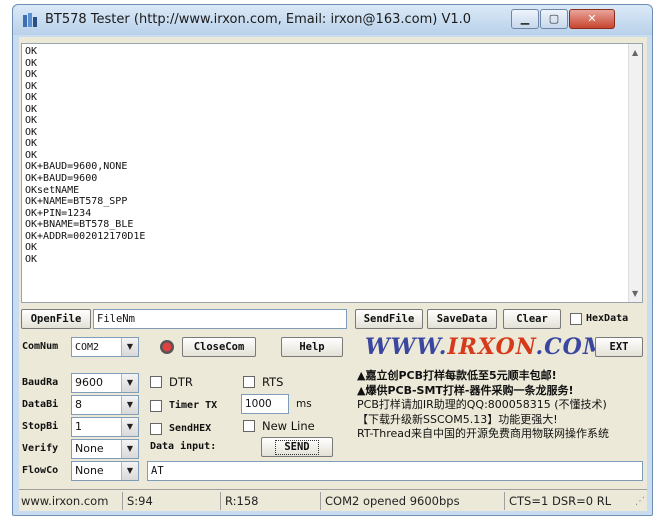  Describe the element at coordinates (40, 470) in the screenshot. I see `flowcontrol-label: FlowCo` at that location.